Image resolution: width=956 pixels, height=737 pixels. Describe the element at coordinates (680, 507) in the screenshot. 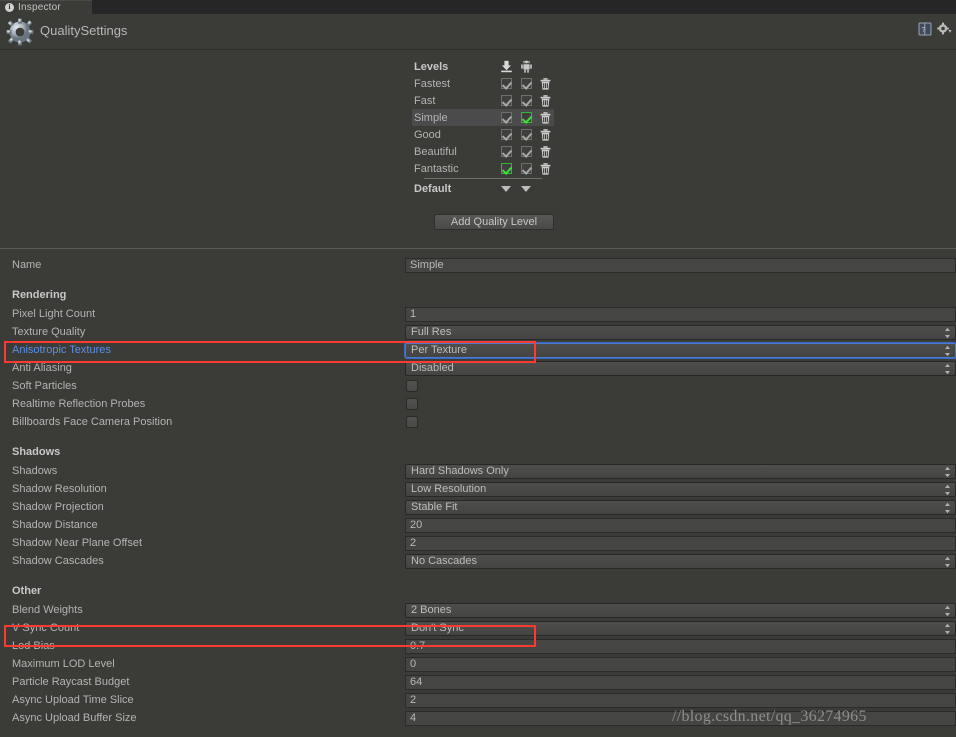

I see `shadow-projection-dropdown: Stable Fit` at that location.